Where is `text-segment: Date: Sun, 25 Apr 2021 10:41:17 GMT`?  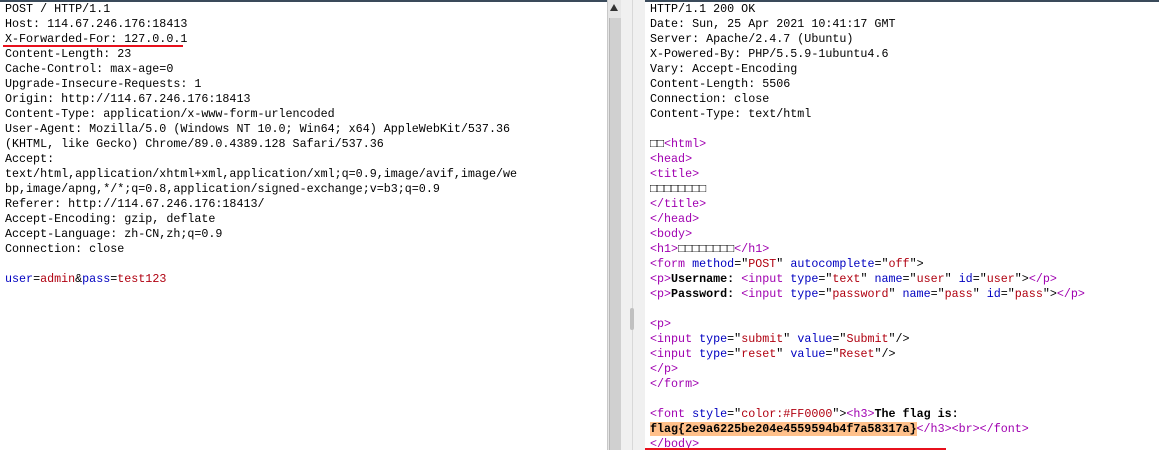
text-segment: Date: Sun, 25 Apr 2021 10:41:17 GMT is located at coordinates (773, 24).